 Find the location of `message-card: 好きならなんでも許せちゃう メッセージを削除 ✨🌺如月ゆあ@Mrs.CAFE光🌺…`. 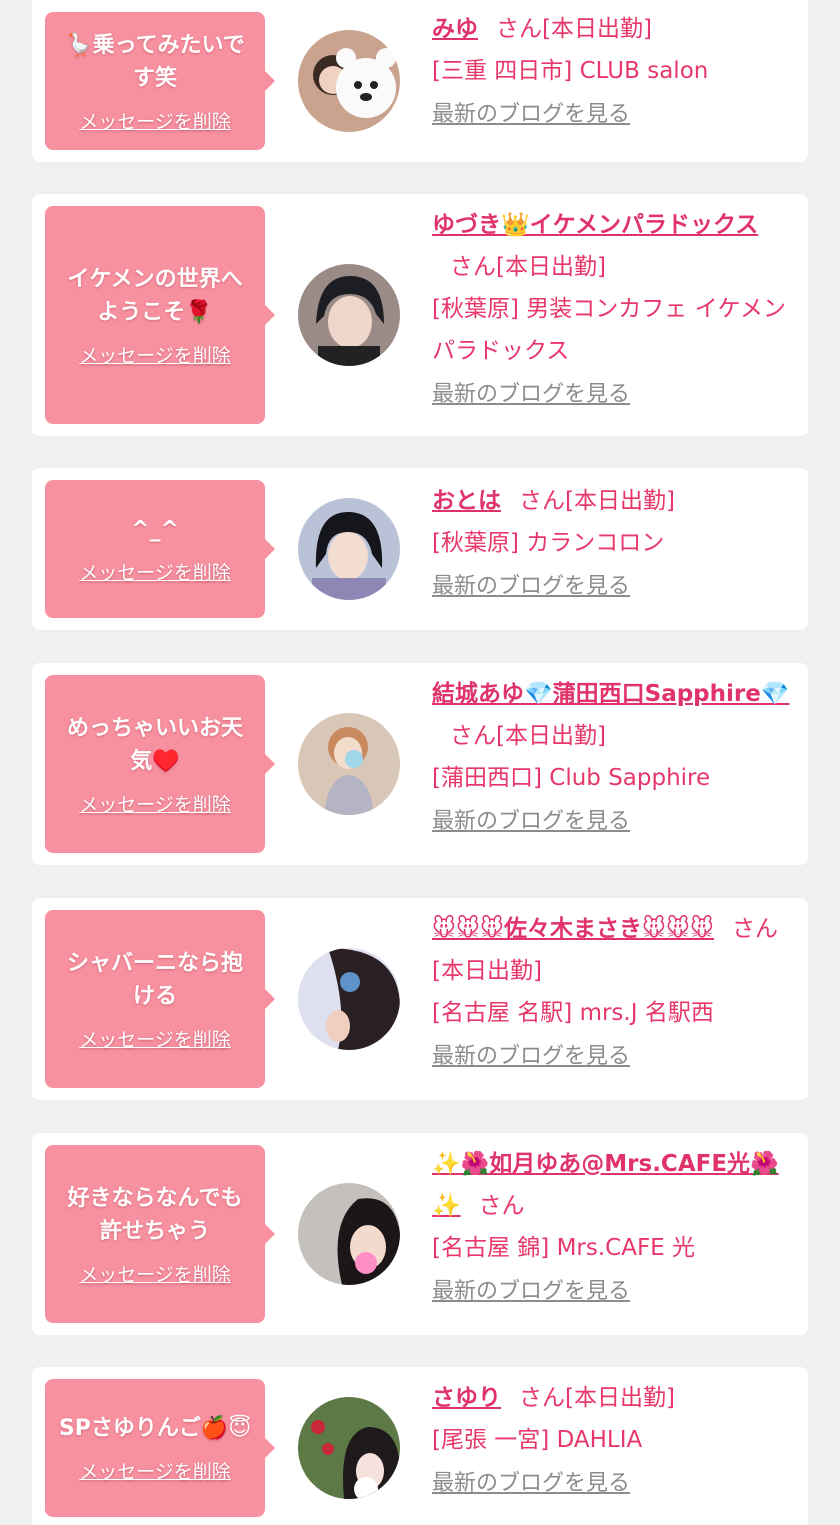

message-card: 好きならなんでも許せちゃう メッセージを削除 ✨🌺如月ゆあ@Mrs.CAFE光🌺… is located at coordinates (420, 1234).